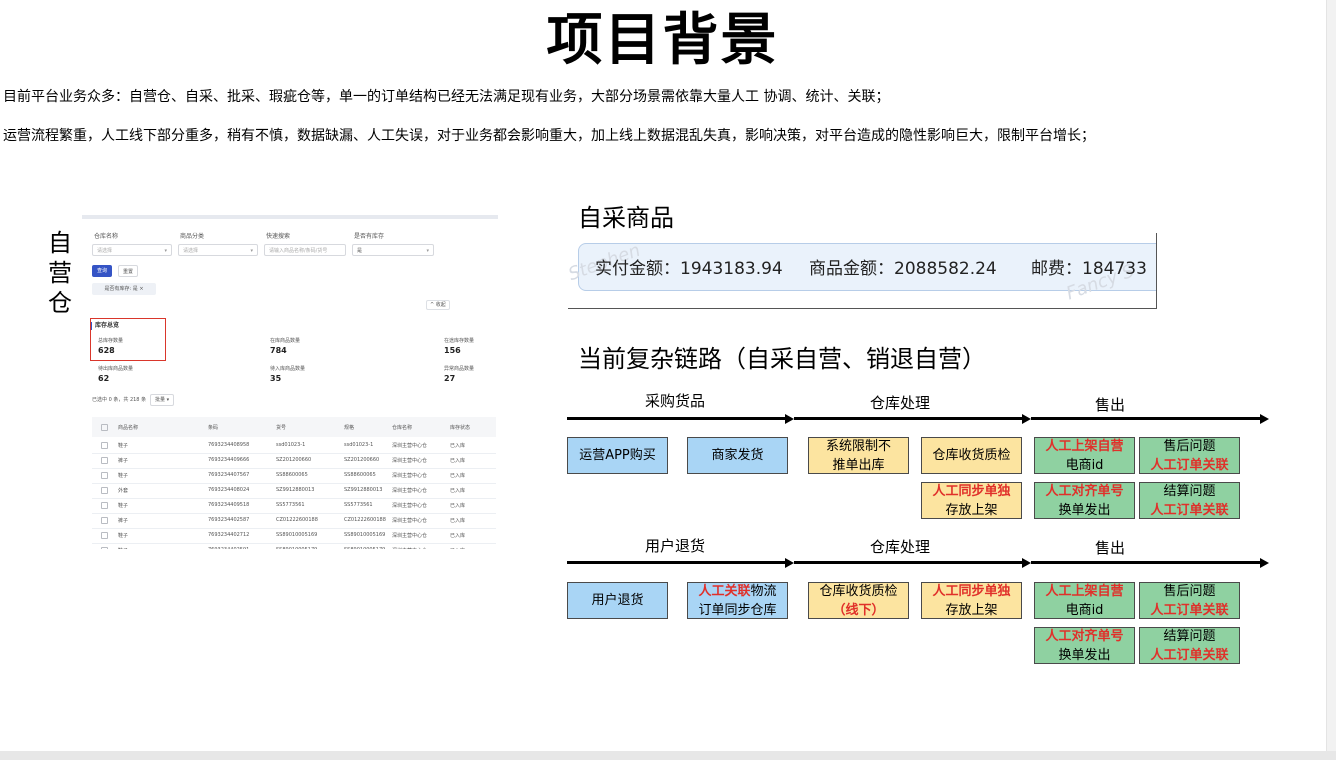 The image size is (1336, 760). I want to click on table-cell: SS88600065, so click(292, 475).